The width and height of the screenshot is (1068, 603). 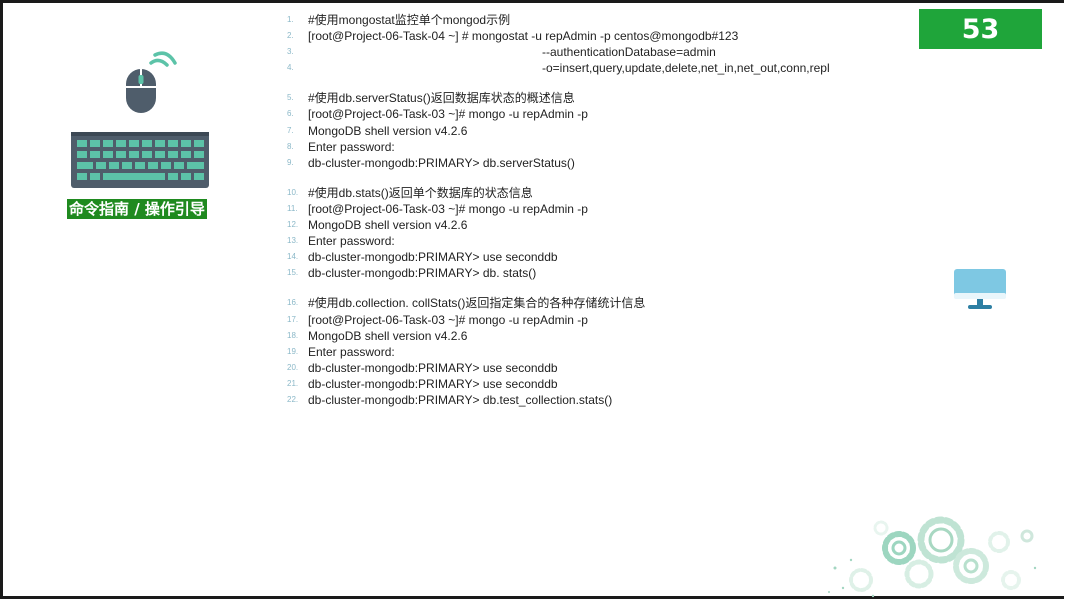 I want to click on code-line: 10. #使用db.stats()返回单个数据库的状态信息, so click(x=410, y=192).